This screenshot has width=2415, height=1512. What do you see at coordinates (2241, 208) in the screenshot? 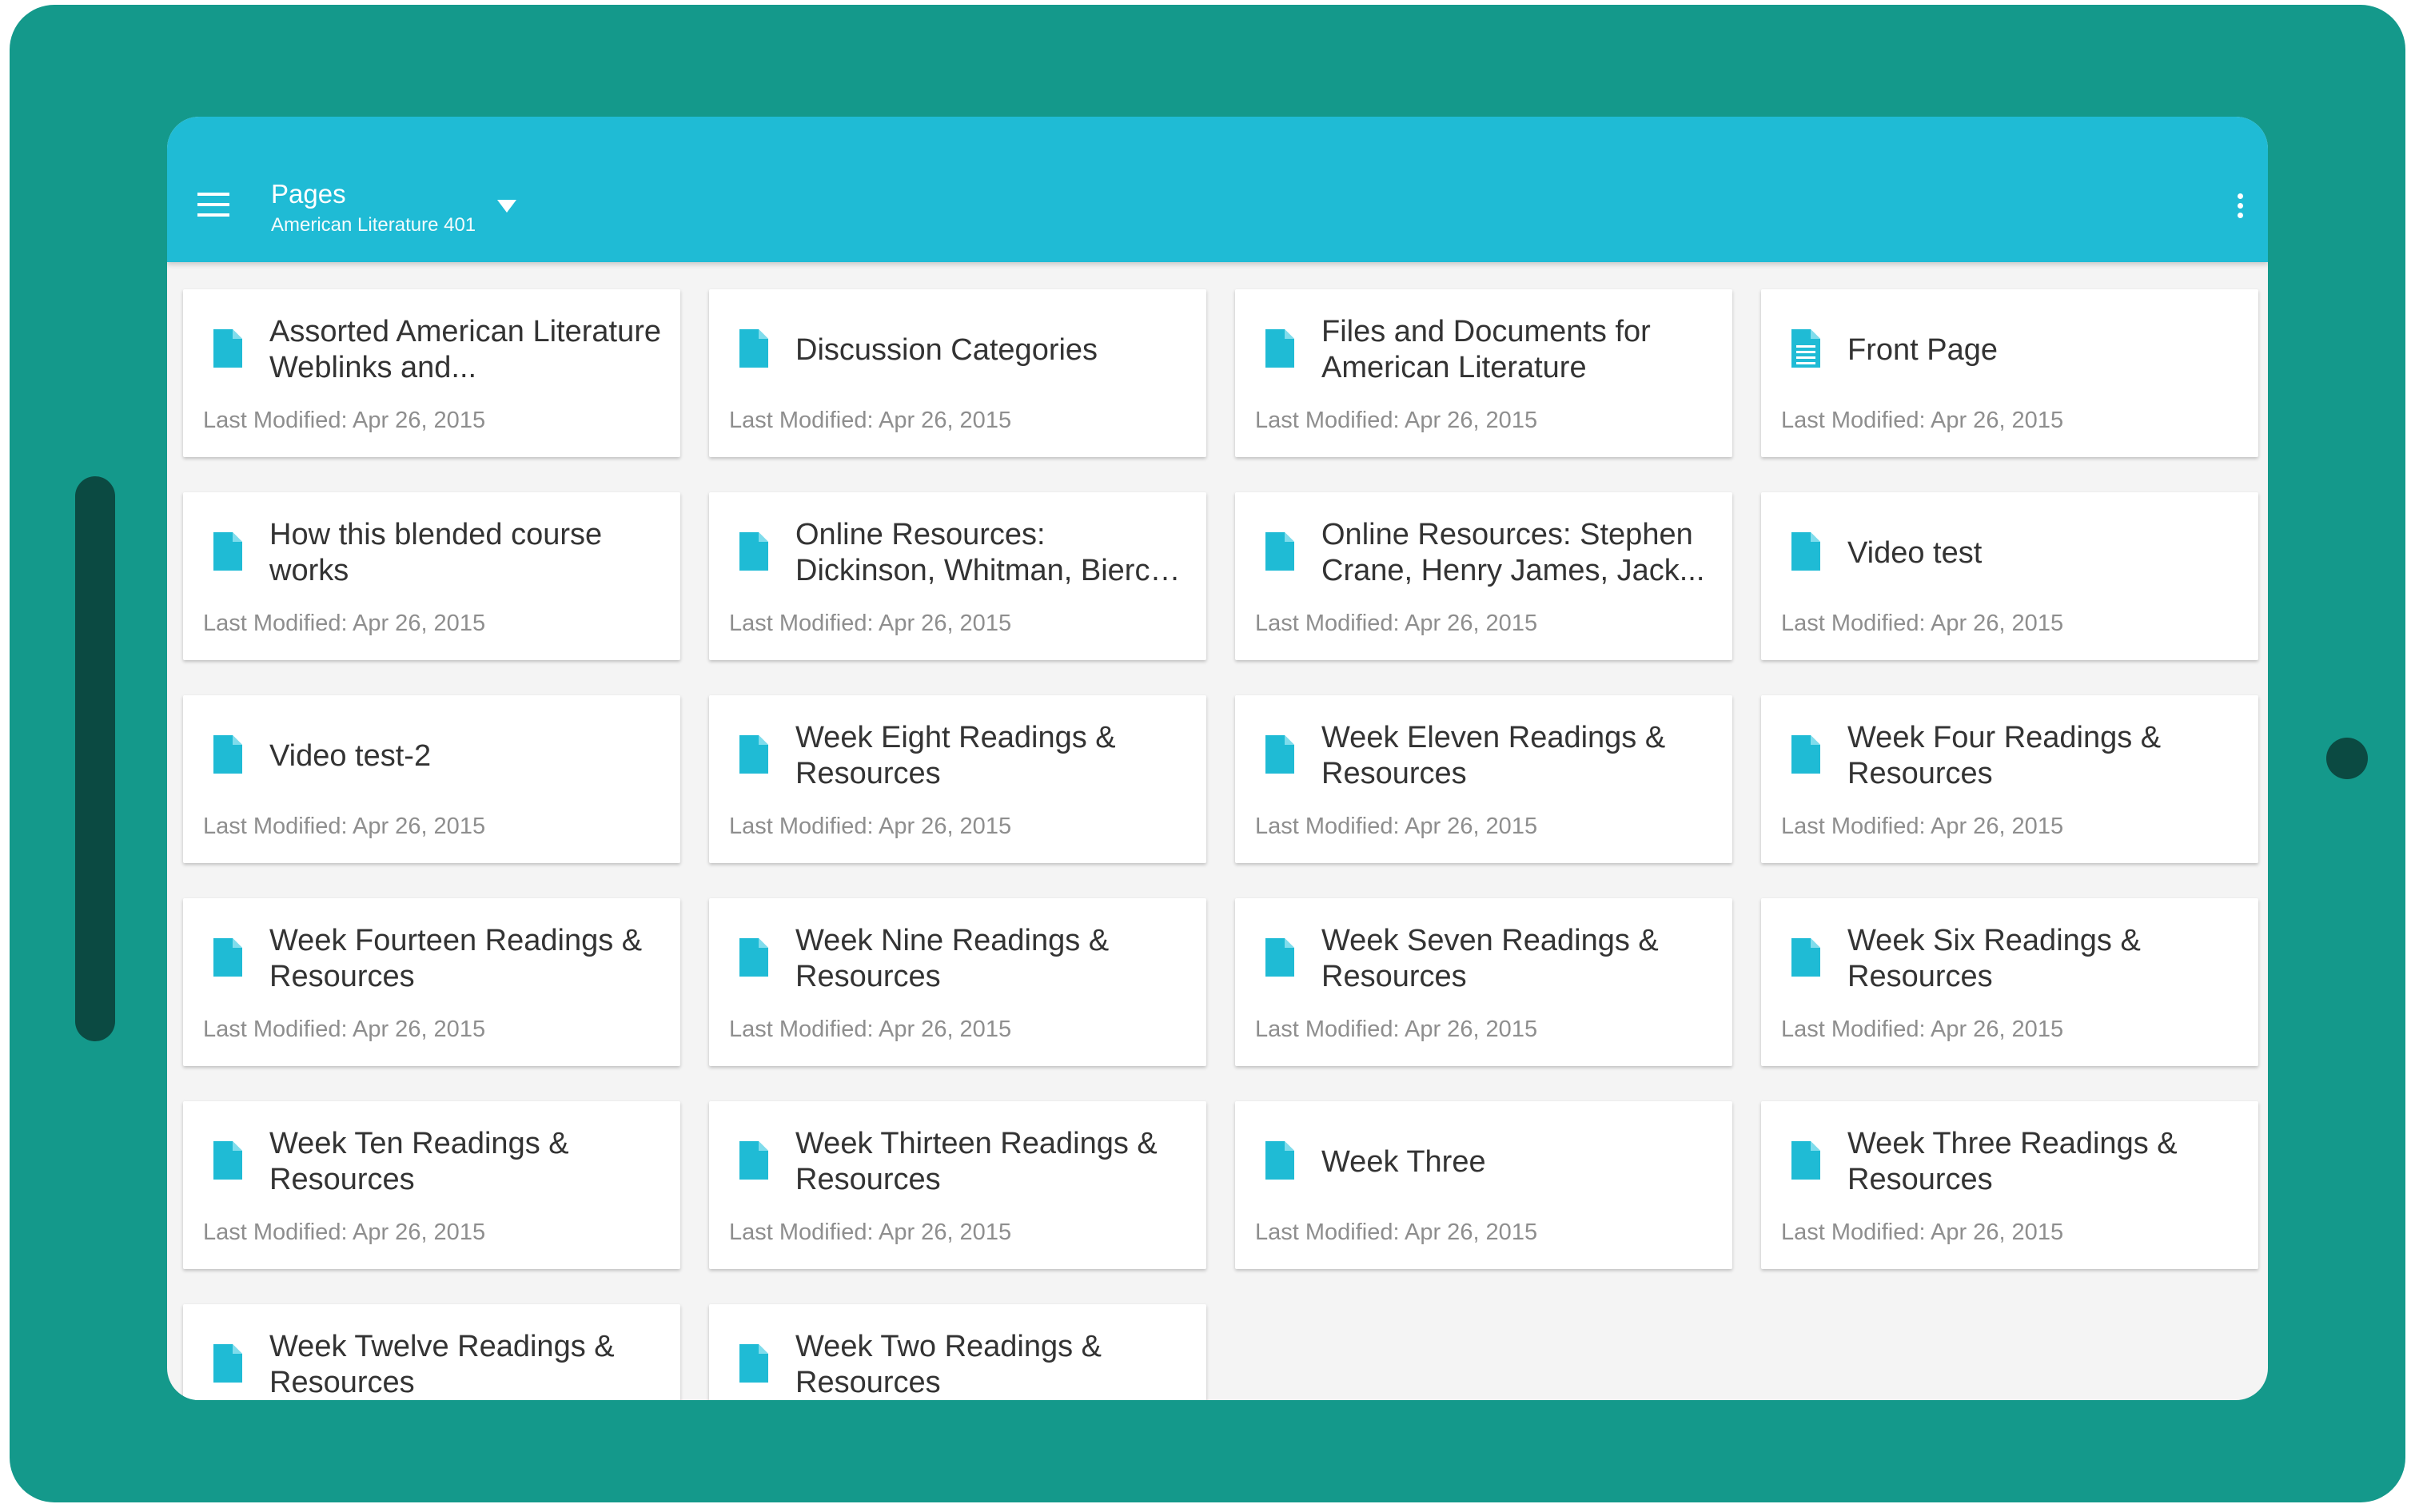
I see `more-vert-icon` at bounding box center [2241, 208].